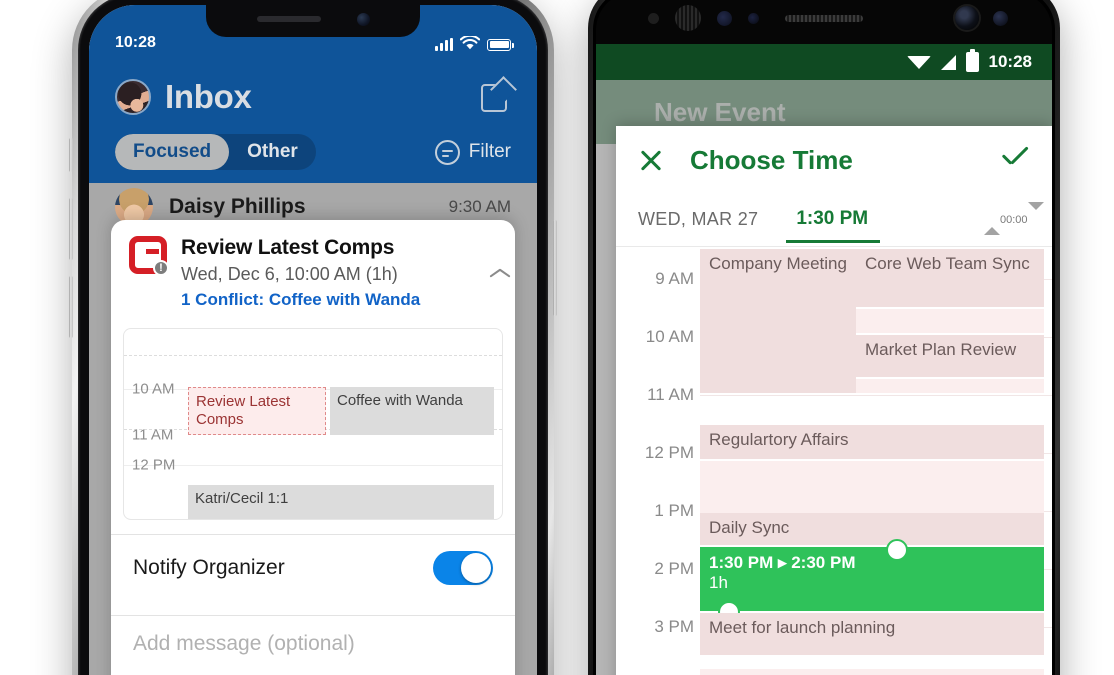  What do you see at coordinates (897, 550) in the screenshot?
I see `resize-handle-top` at bounding box center [897, 550].